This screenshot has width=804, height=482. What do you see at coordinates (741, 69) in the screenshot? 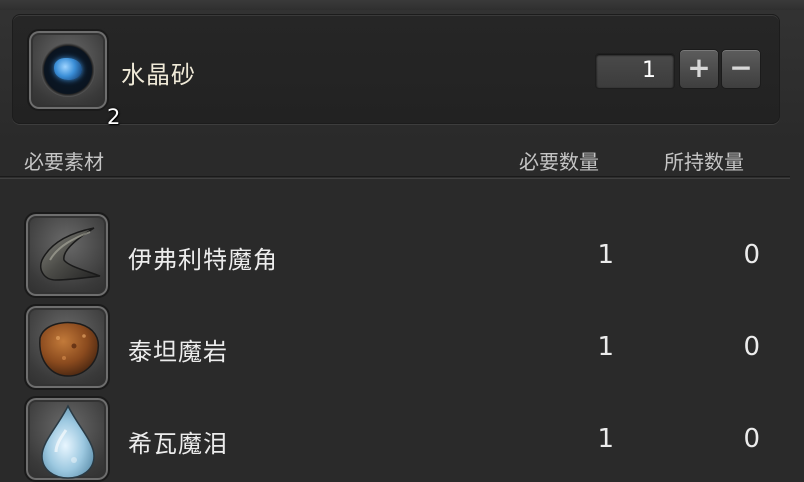
I see `decrease-quantity-button: −` at bounding box center [741, 69].